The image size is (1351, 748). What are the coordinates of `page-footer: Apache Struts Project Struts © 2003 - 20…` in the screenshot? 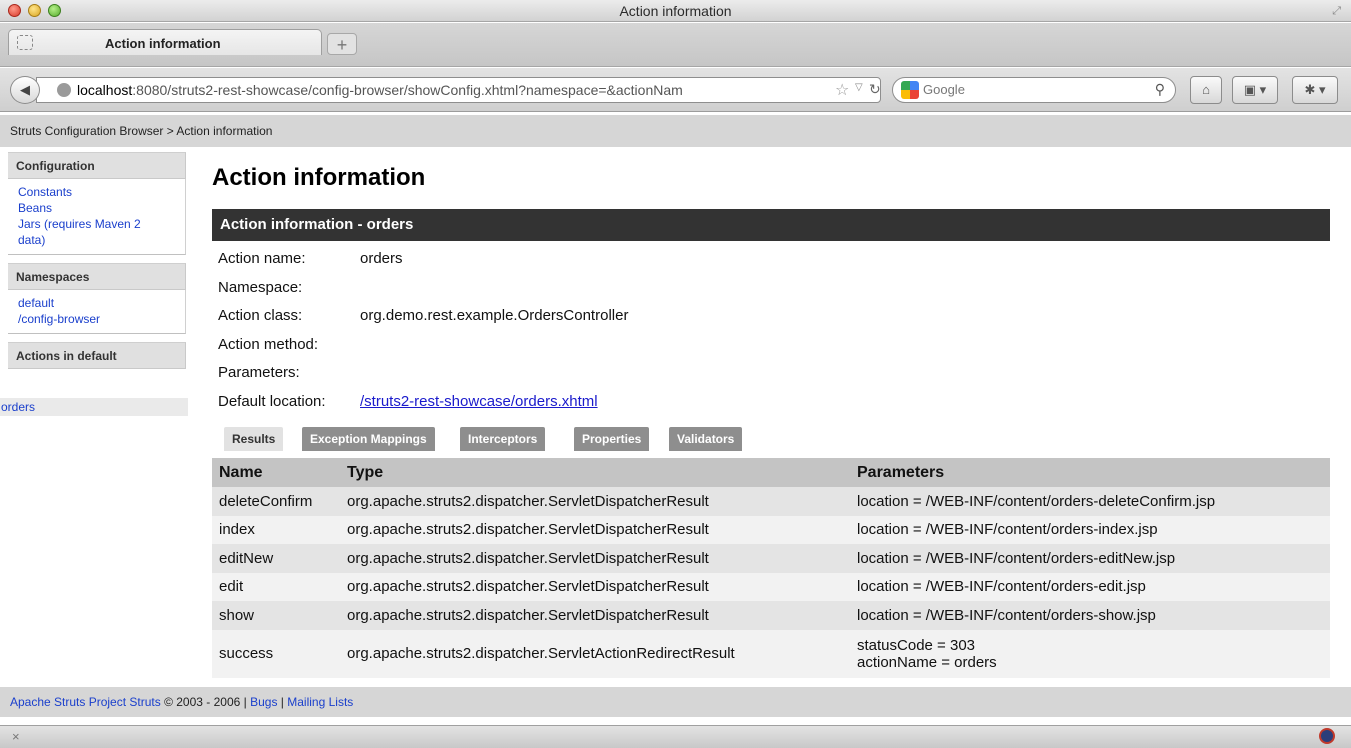 It's located at (675, 702).